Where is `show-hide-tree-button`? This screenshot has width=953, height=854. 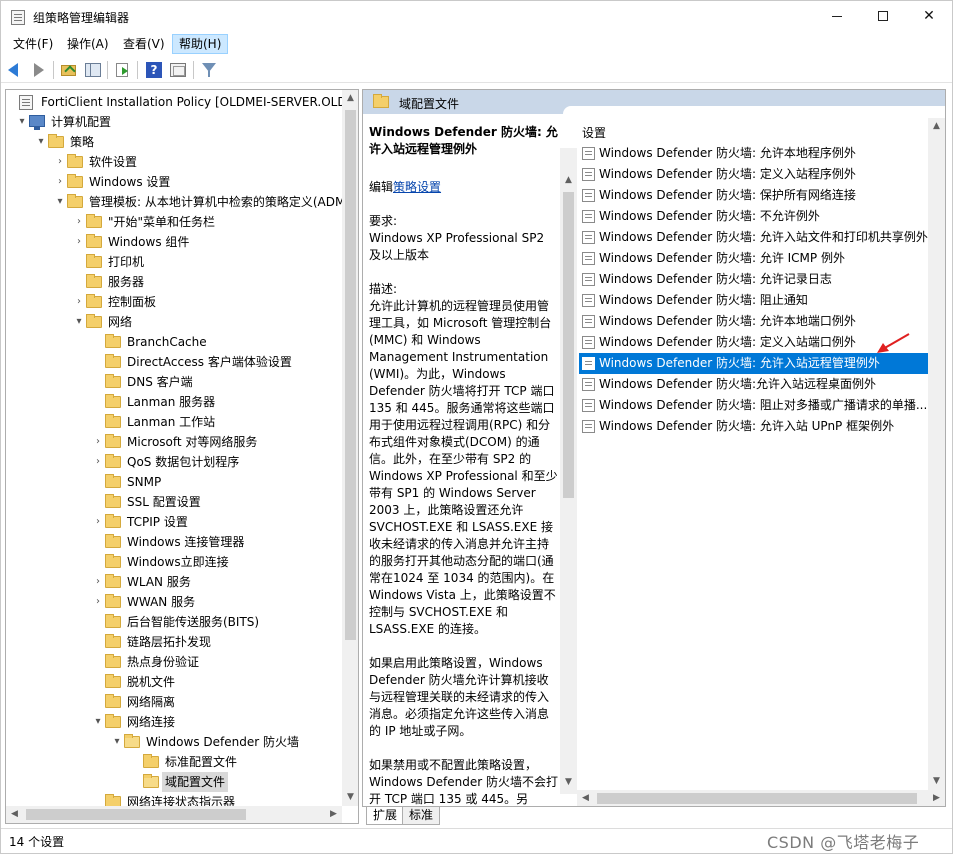 show-hide-tree-button is located at coordinates (93, 70).